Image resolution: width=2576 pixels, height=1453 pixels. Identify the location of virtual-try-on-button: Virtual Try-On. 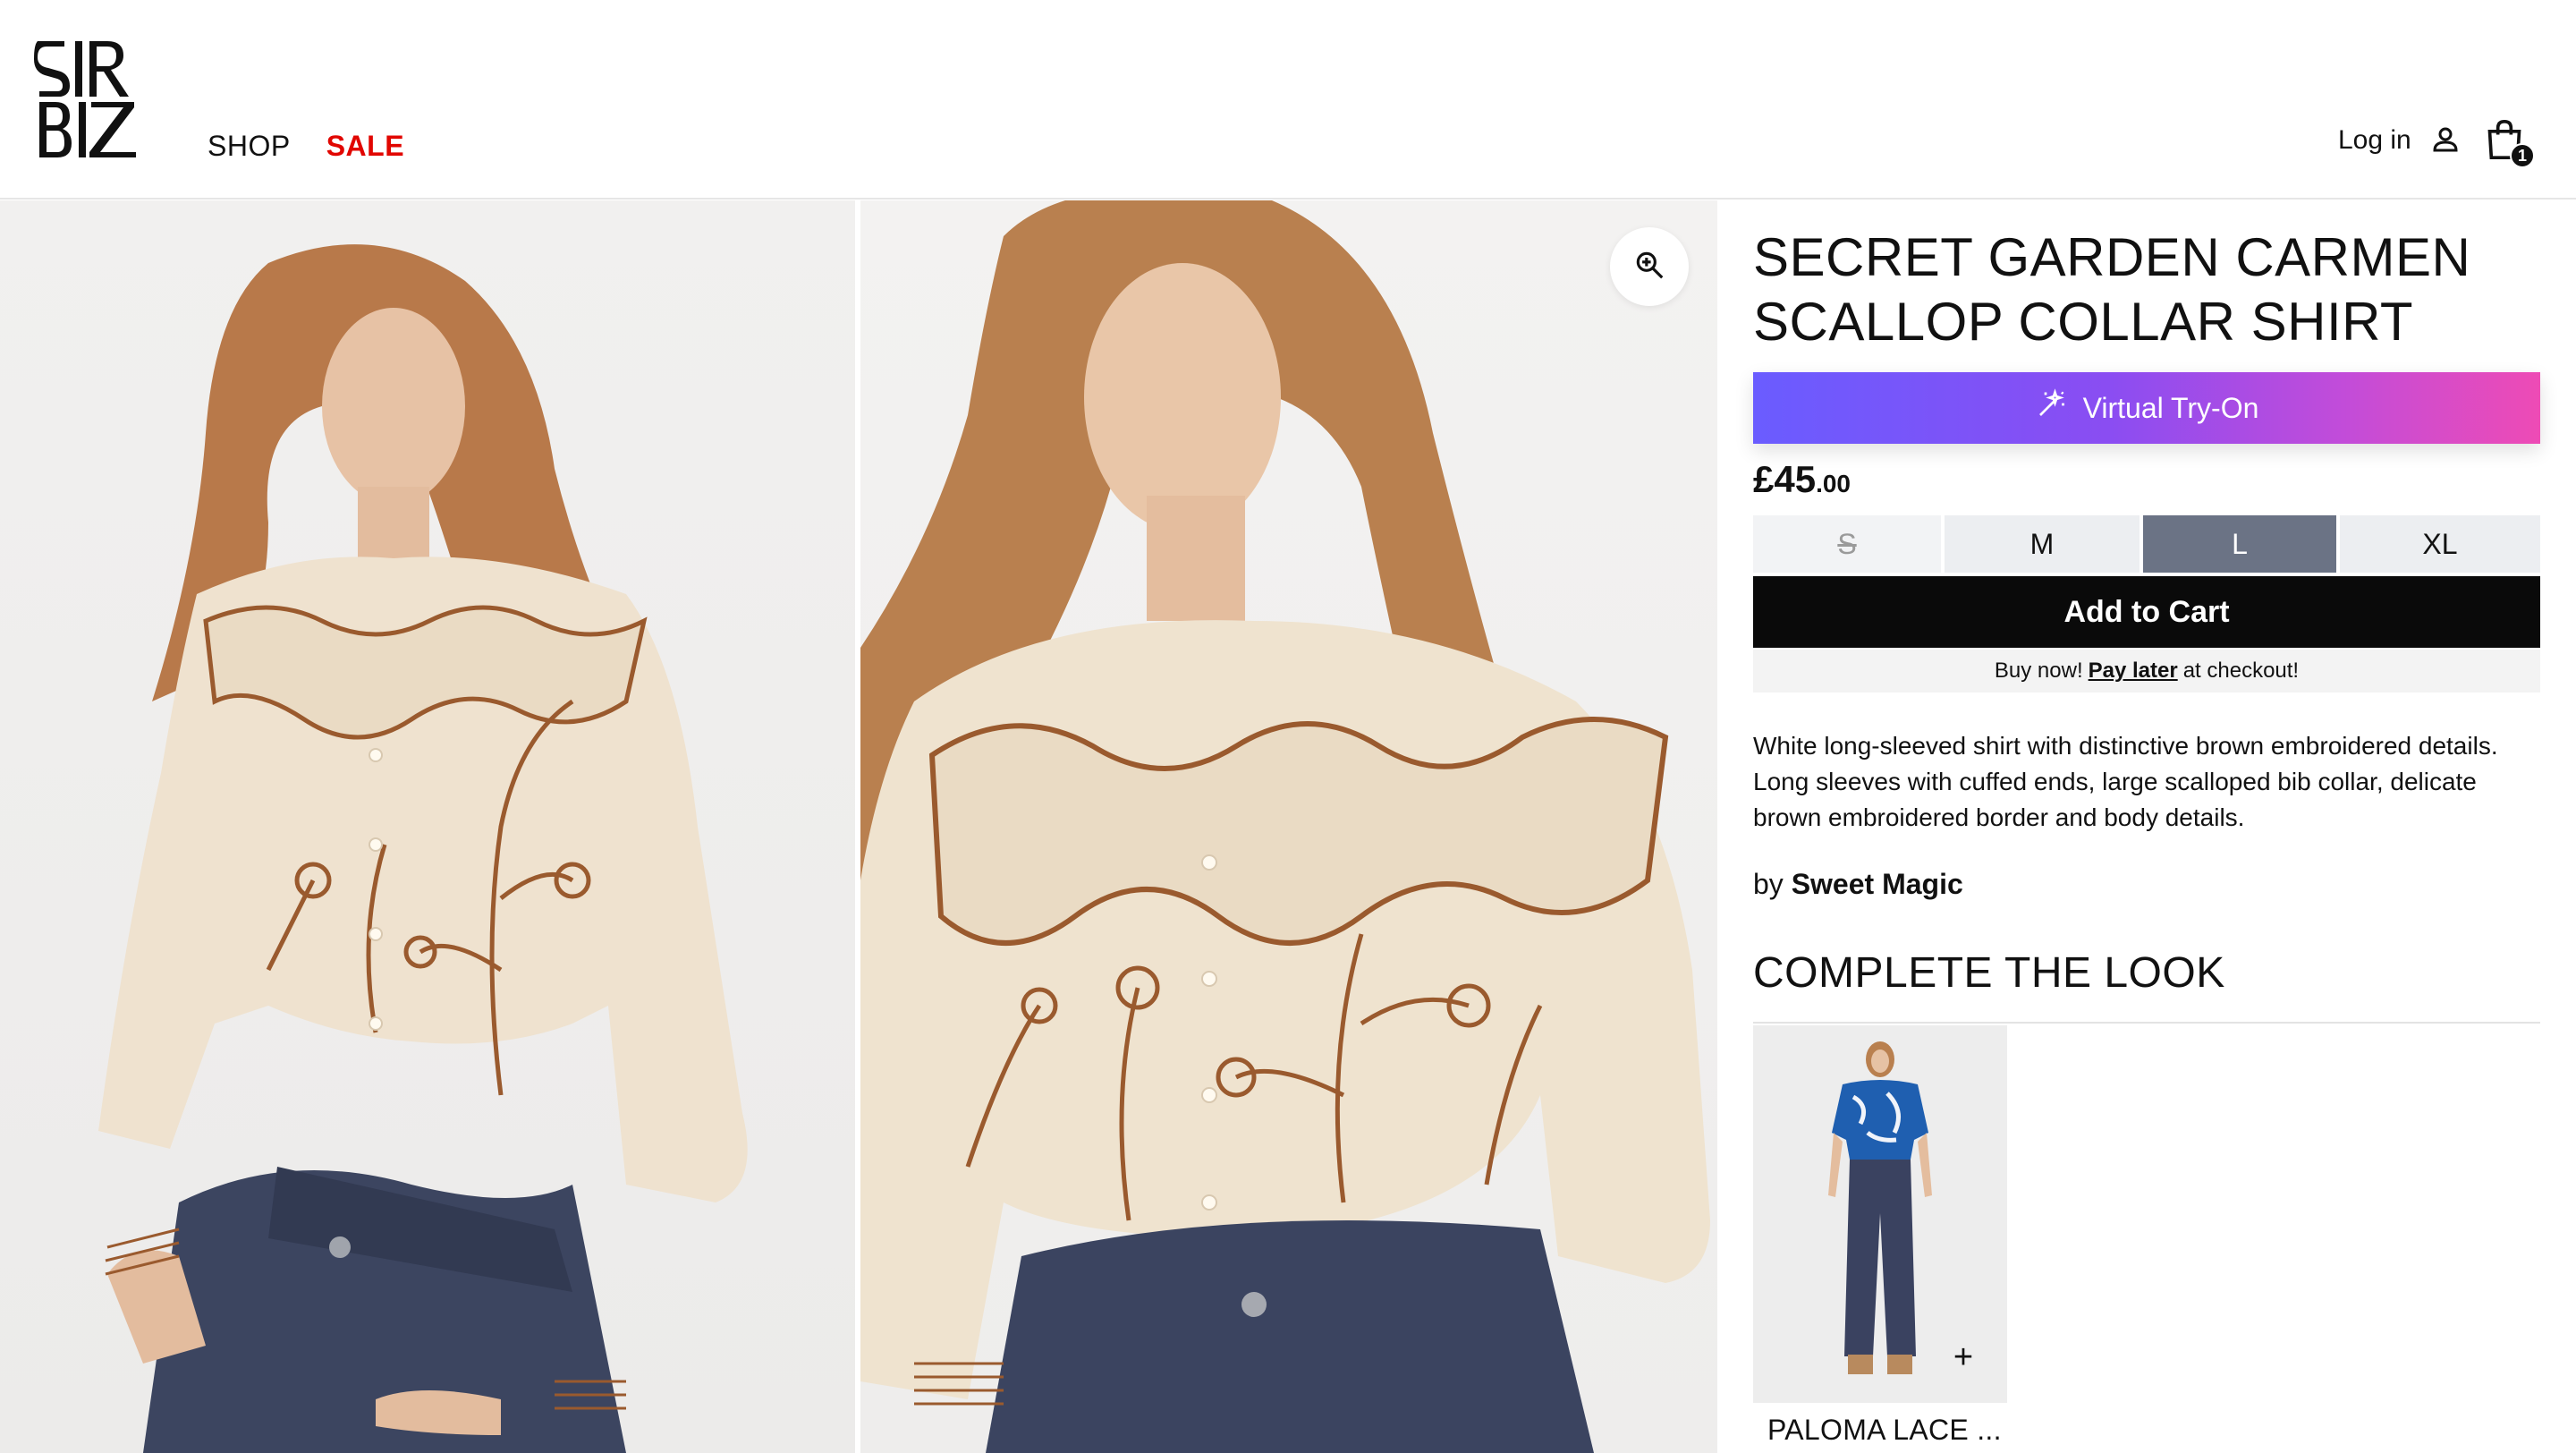
(2146, 408).